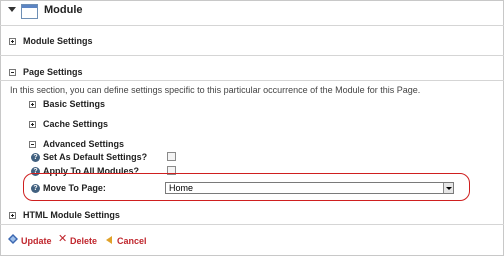  What do you see at coordinates (109, 240) in the screenshot?
I see `cancel-arrow-icon` at bounding box center [109, 240].